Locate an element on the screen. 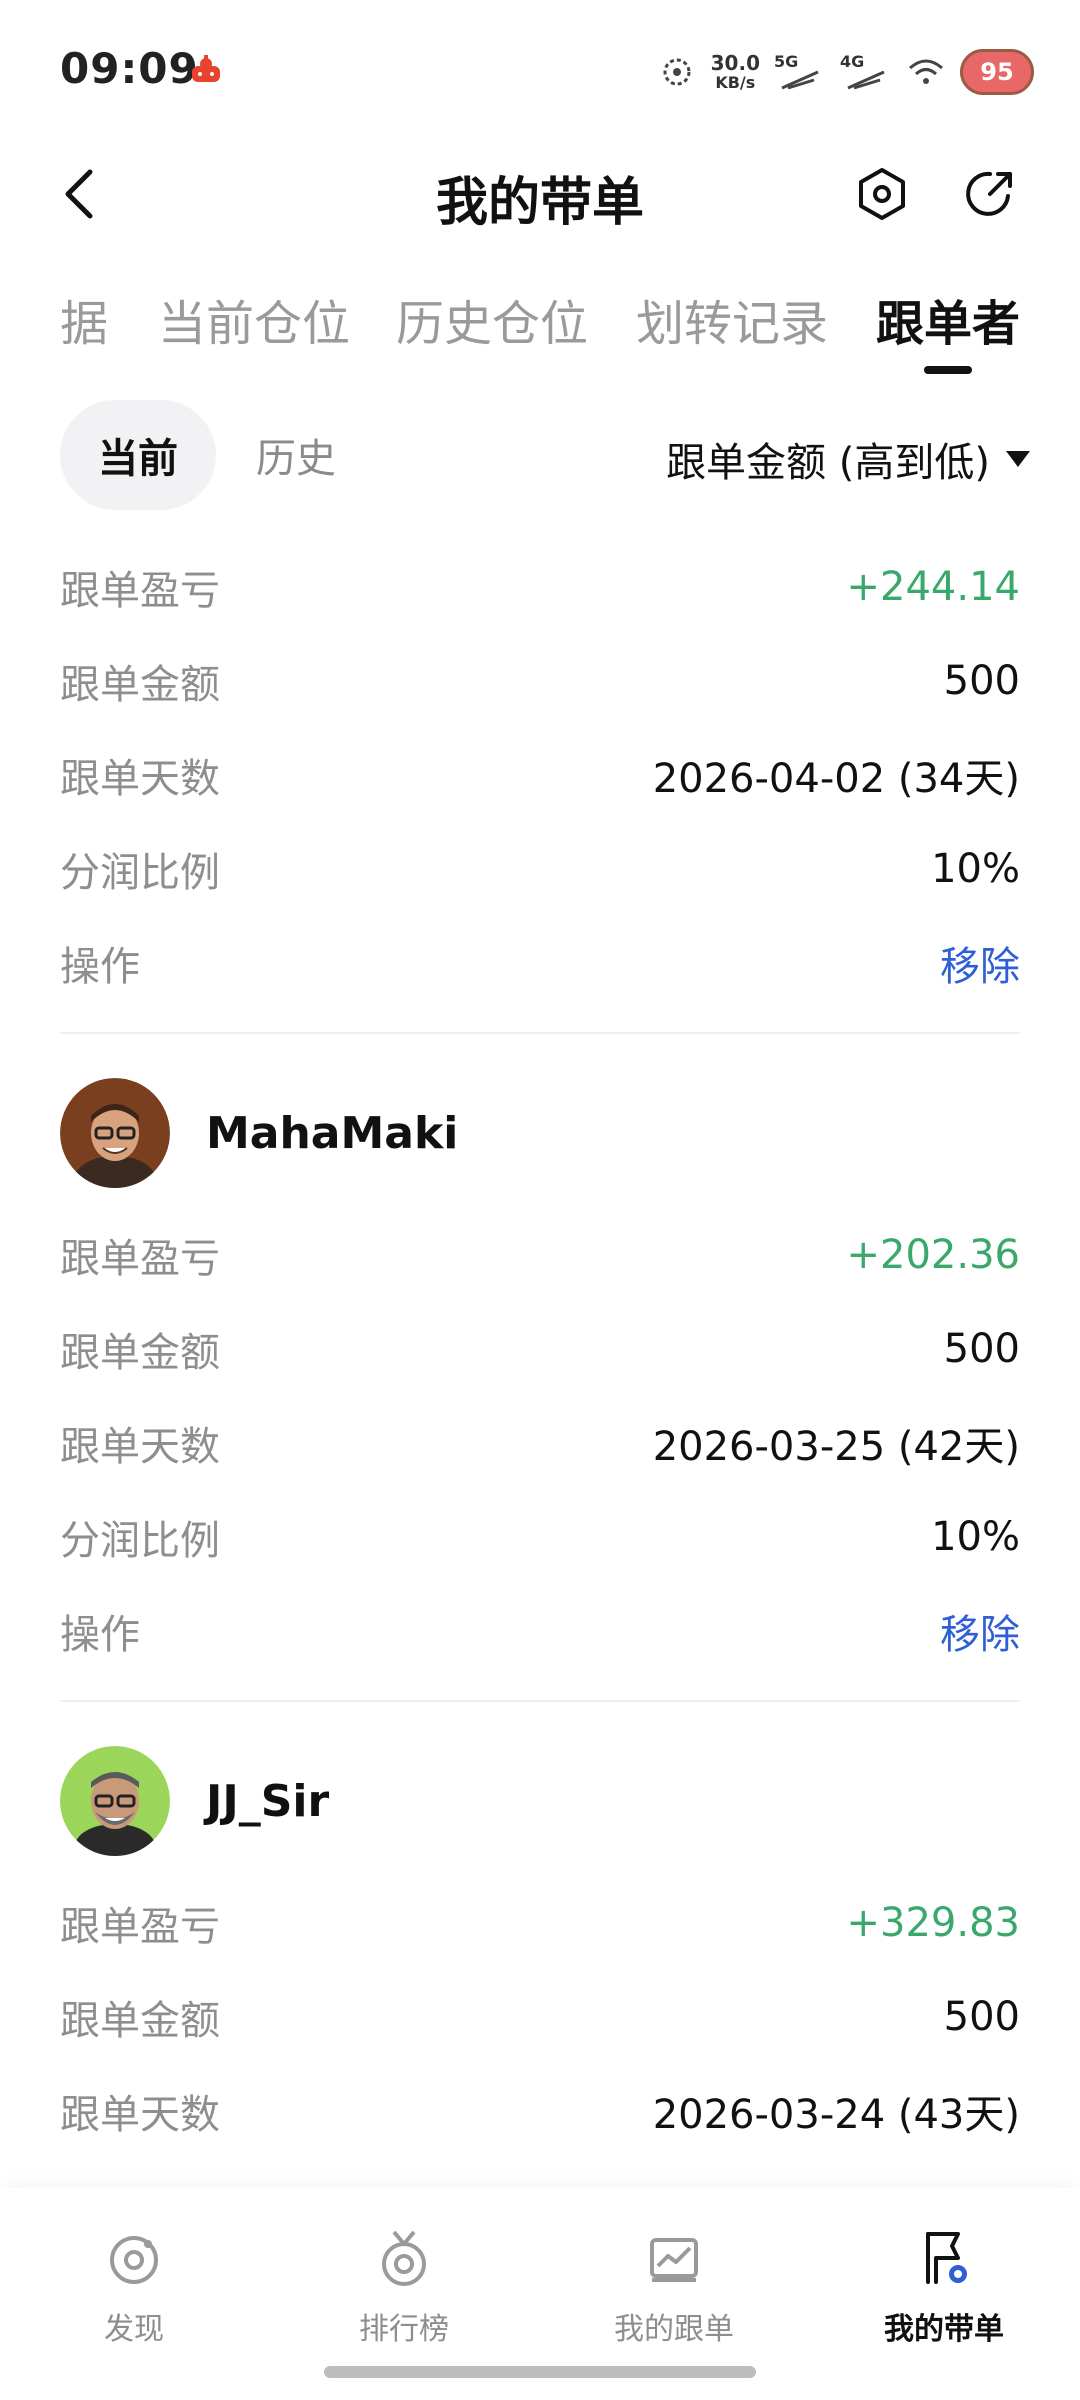 This screenshot has width=1080, height=2400. tab-followers: 跟单者 is located at coordinates (948, 319).